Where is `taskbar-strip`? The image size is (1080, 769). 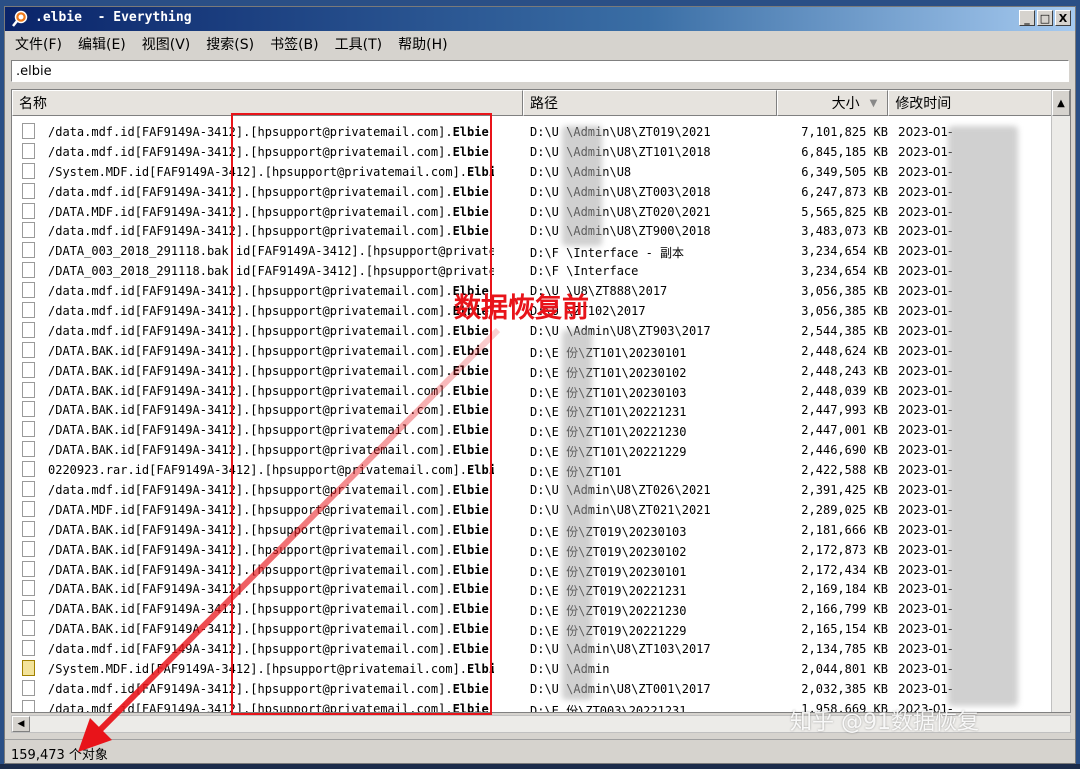
taskbar-strip is located at coordinates (540, 766).